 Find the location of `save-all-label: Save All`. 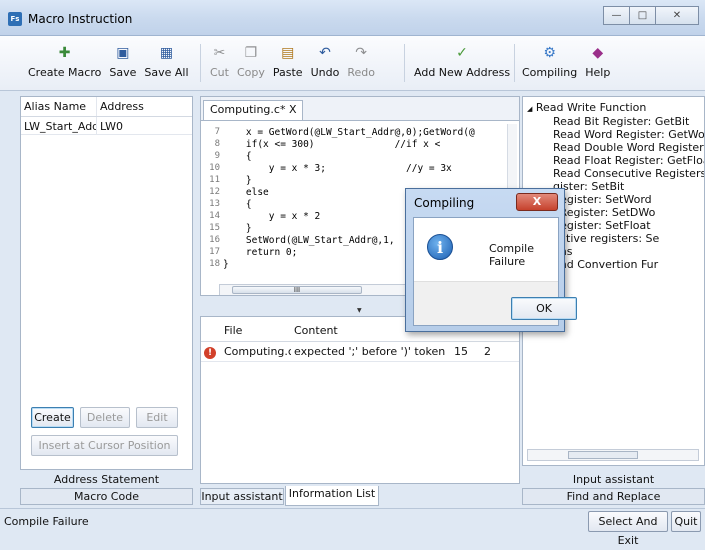

save-all-label: Save All is located at coordinates (166, 72).